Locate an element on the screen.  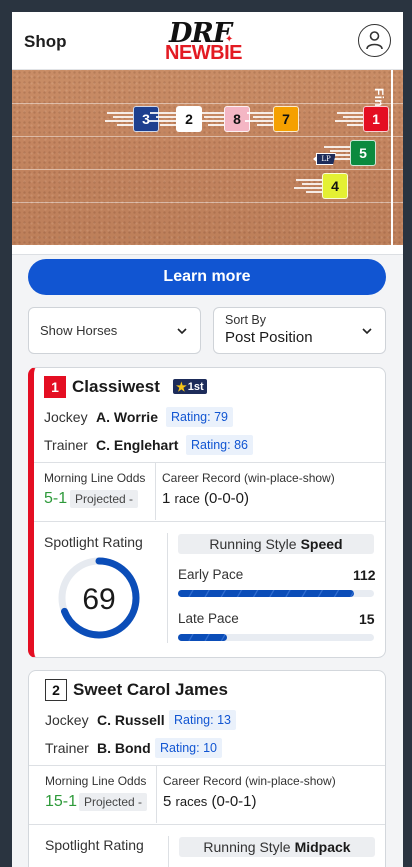
show-horses-label: Show Horses is located at coordinates (79, 330).